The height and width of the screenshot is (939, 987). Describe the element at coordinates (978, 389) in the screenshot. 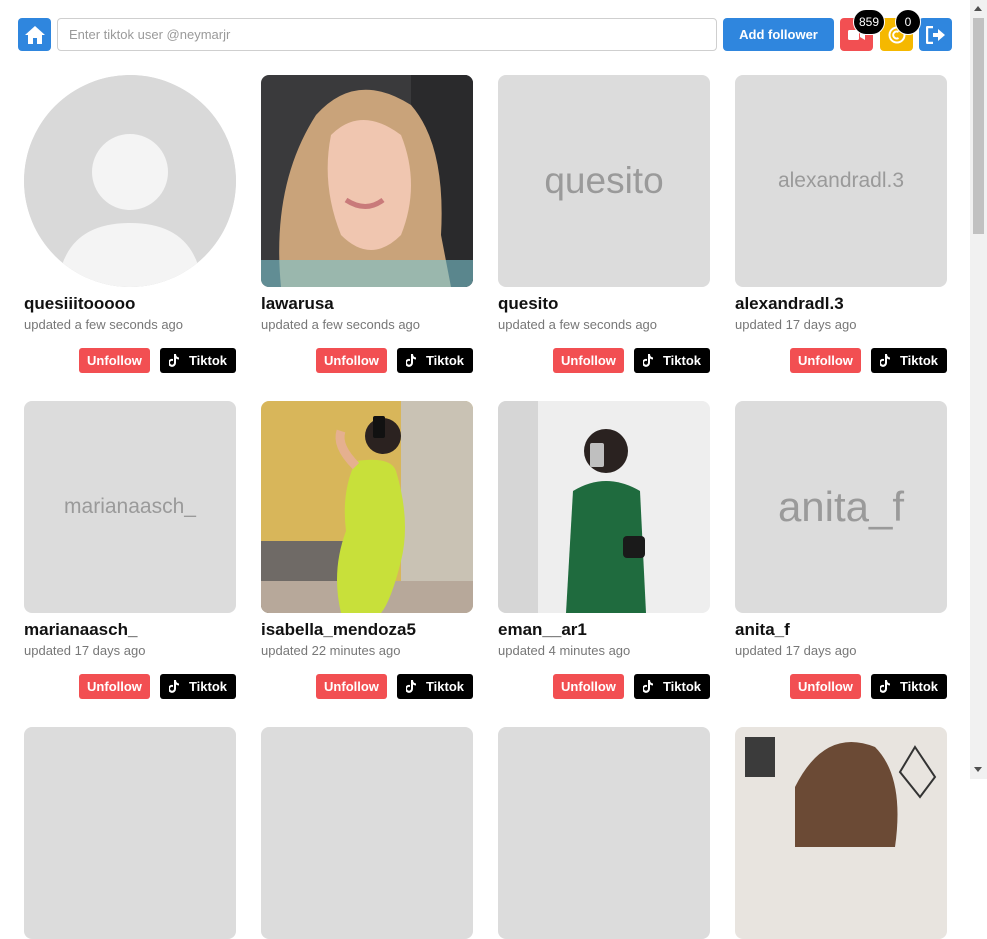

I see `scrollbar` at that location.